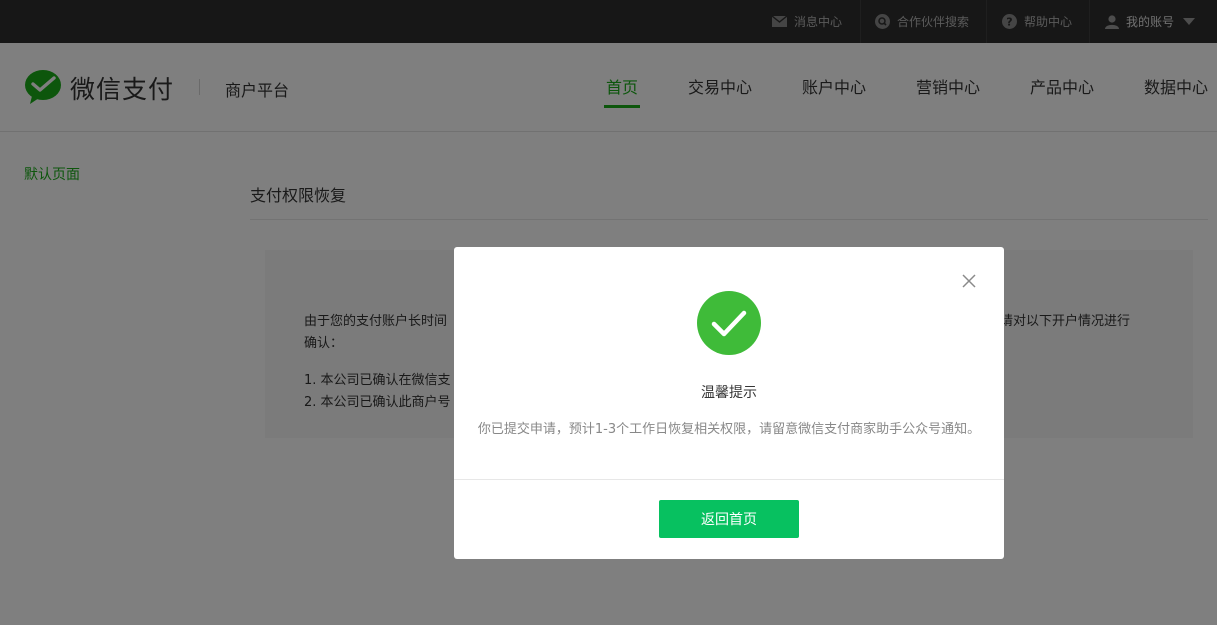 The image size is (1217, 625). I want to click on back-to-home-button: 返回首页, so click(729, 519).